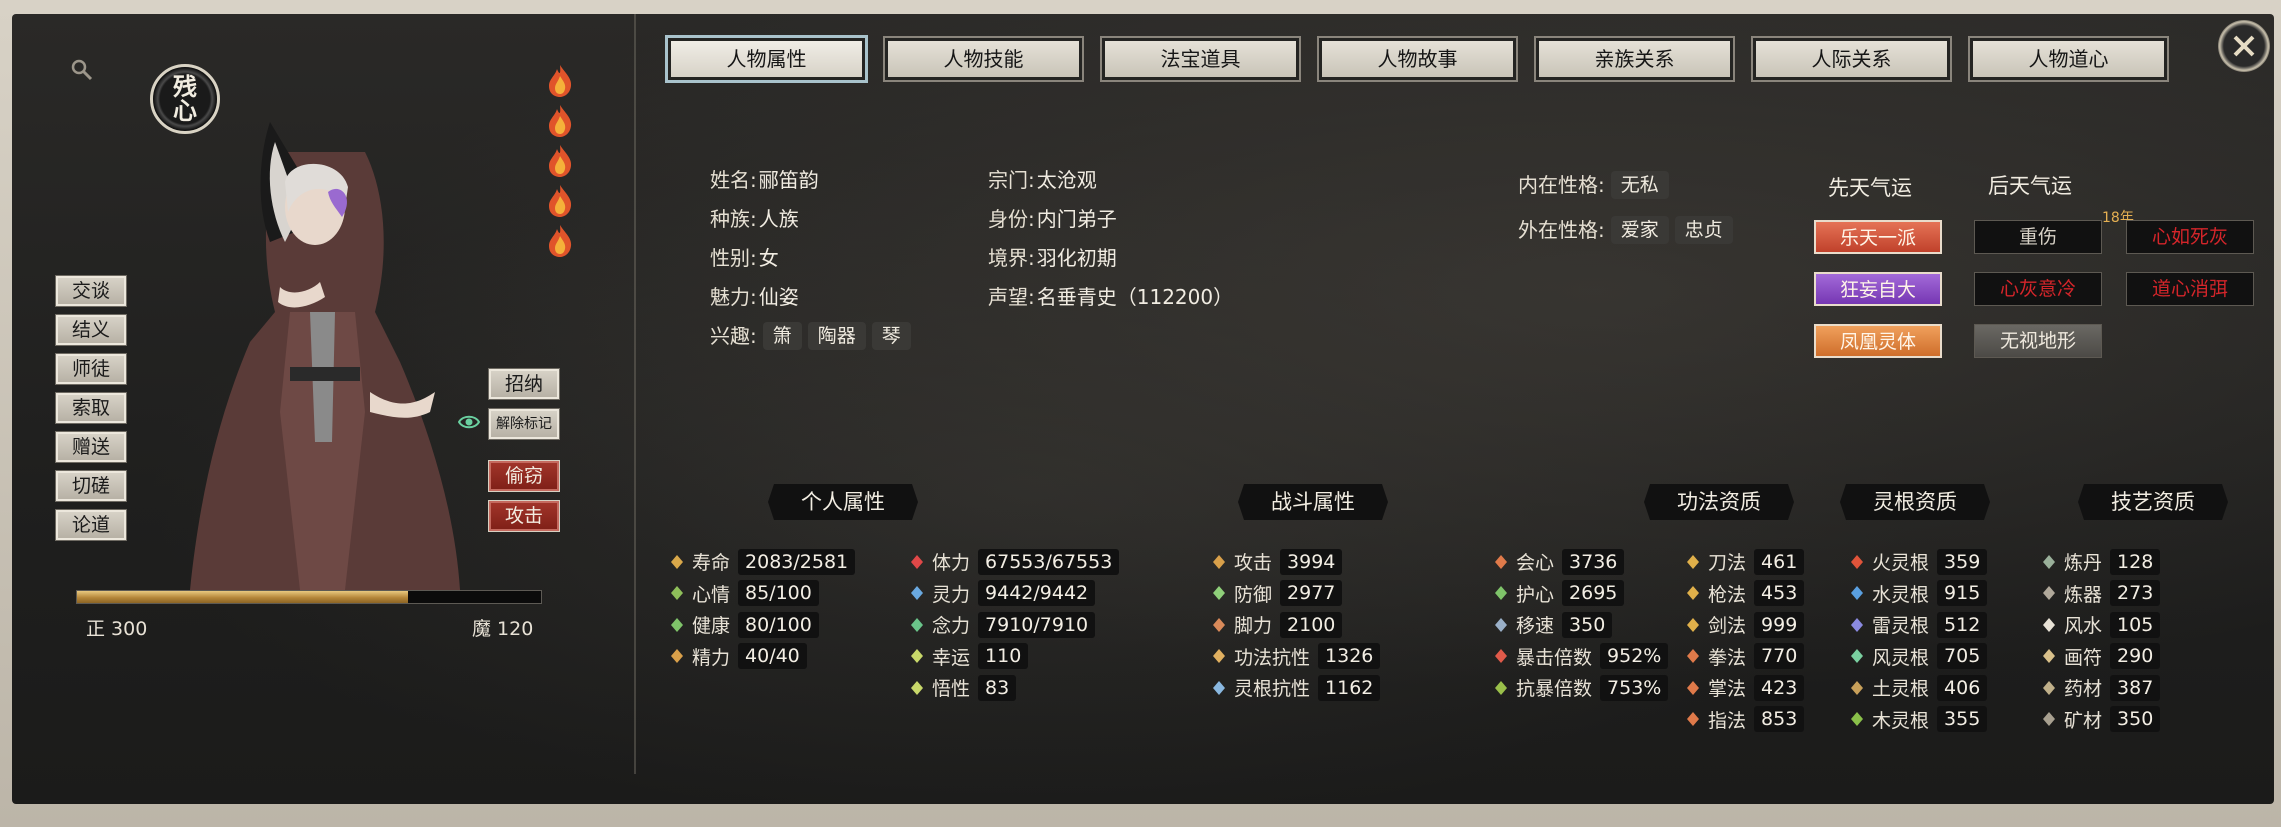  What do you see at coordinates (1628, 204) in the screenshot?
I see `personality: 内在性格: 无私 外在性格: 爱家 忠贞` at bounding box center [1628, 204].